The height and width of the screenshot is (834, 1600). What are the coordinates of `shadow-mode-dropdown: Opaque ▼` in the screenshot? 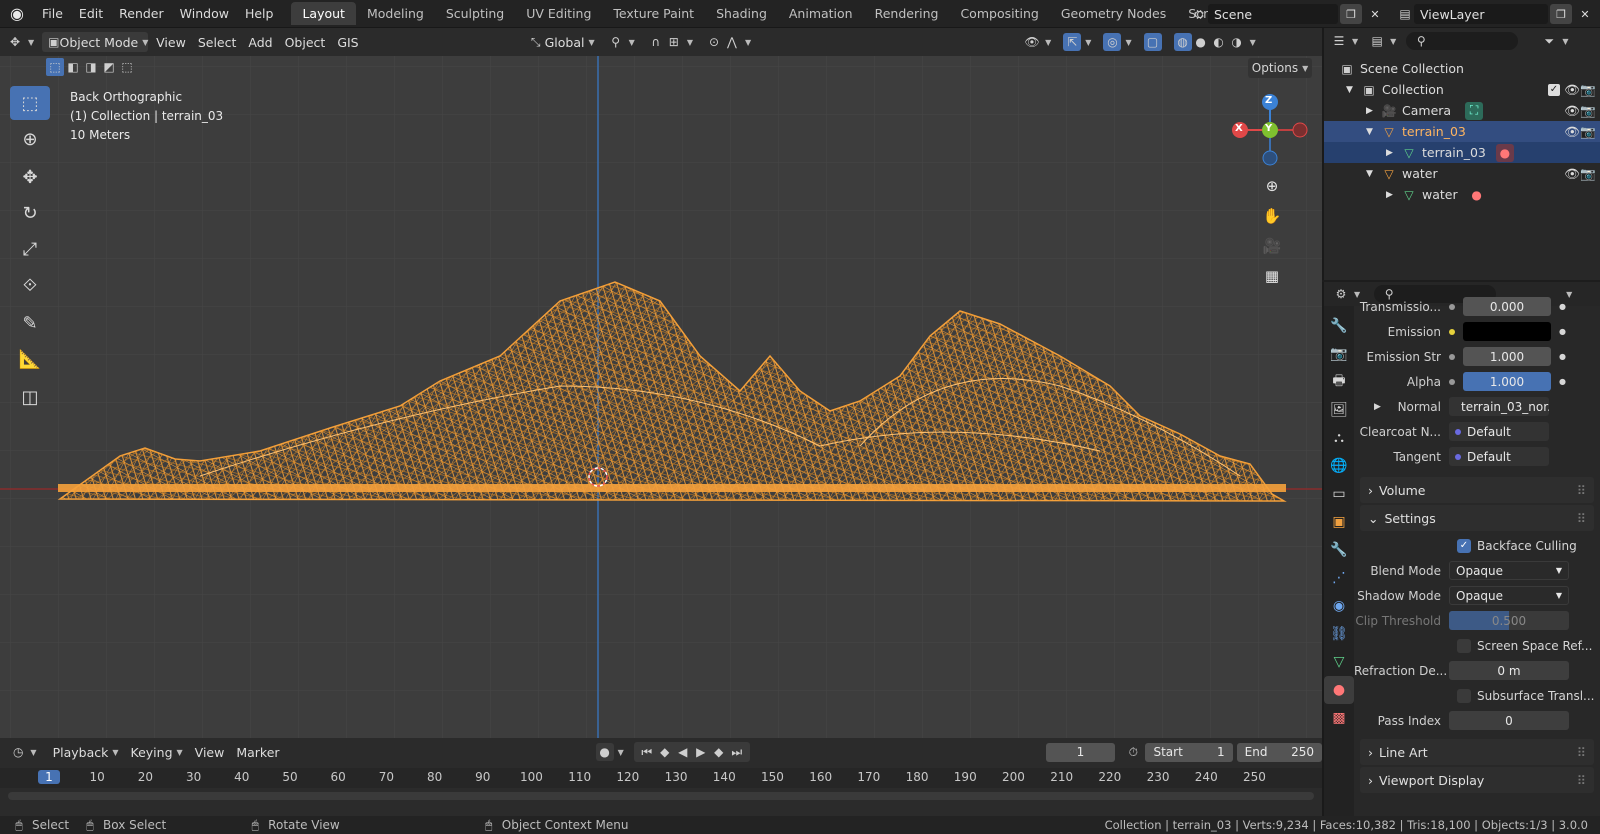 It's located at (1509, 595).